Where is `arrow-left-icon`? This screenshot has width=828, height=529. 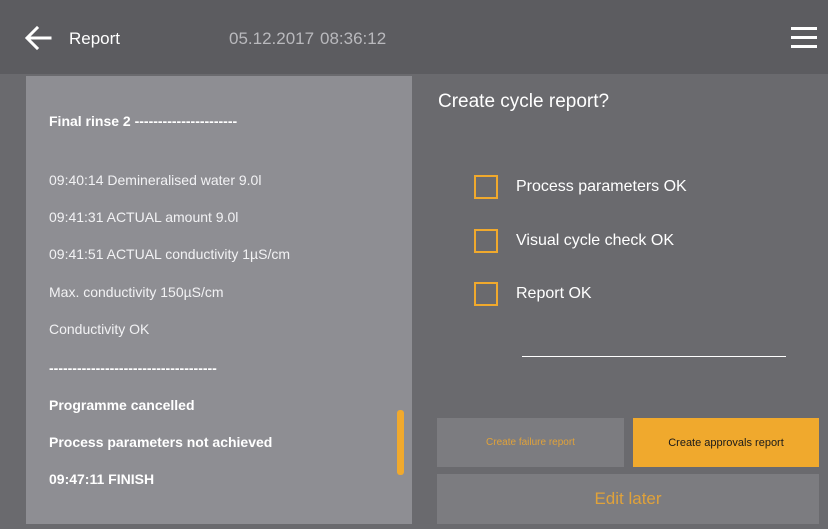 arrow-left-icon is located at coordinates (38, 38).